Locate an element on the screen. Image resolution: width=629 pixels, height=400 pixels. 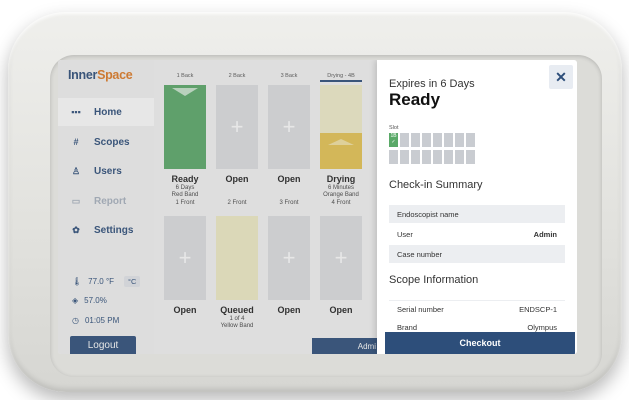
panel-status: Ready is located at coordinates (415, 99).